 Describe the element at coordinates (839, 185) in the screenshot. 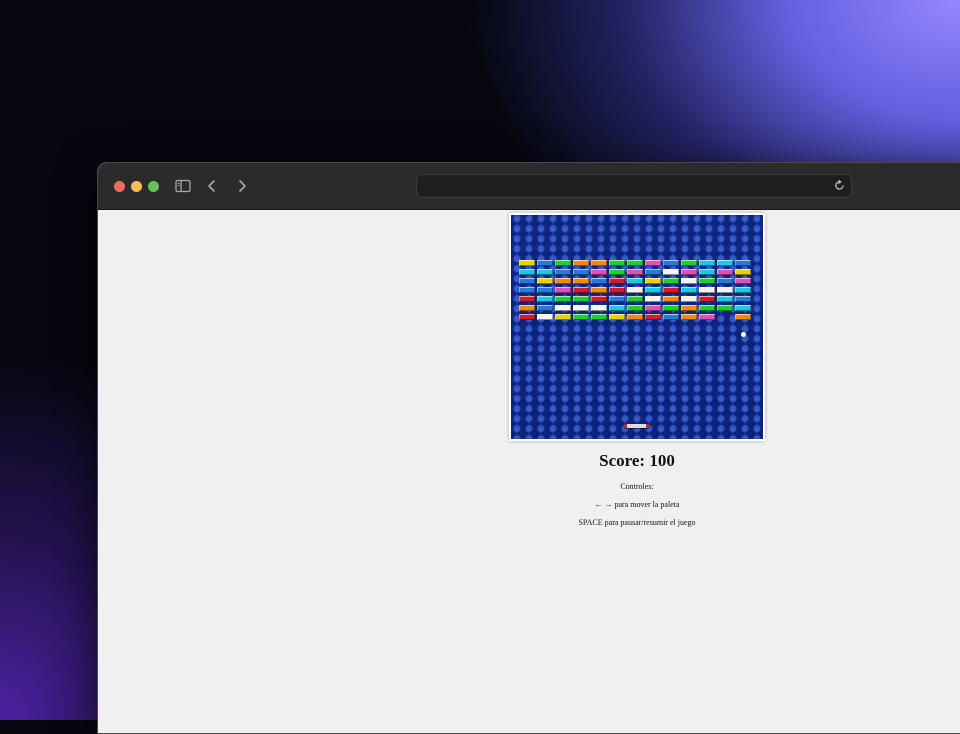

I see `reload-icon` at that location.